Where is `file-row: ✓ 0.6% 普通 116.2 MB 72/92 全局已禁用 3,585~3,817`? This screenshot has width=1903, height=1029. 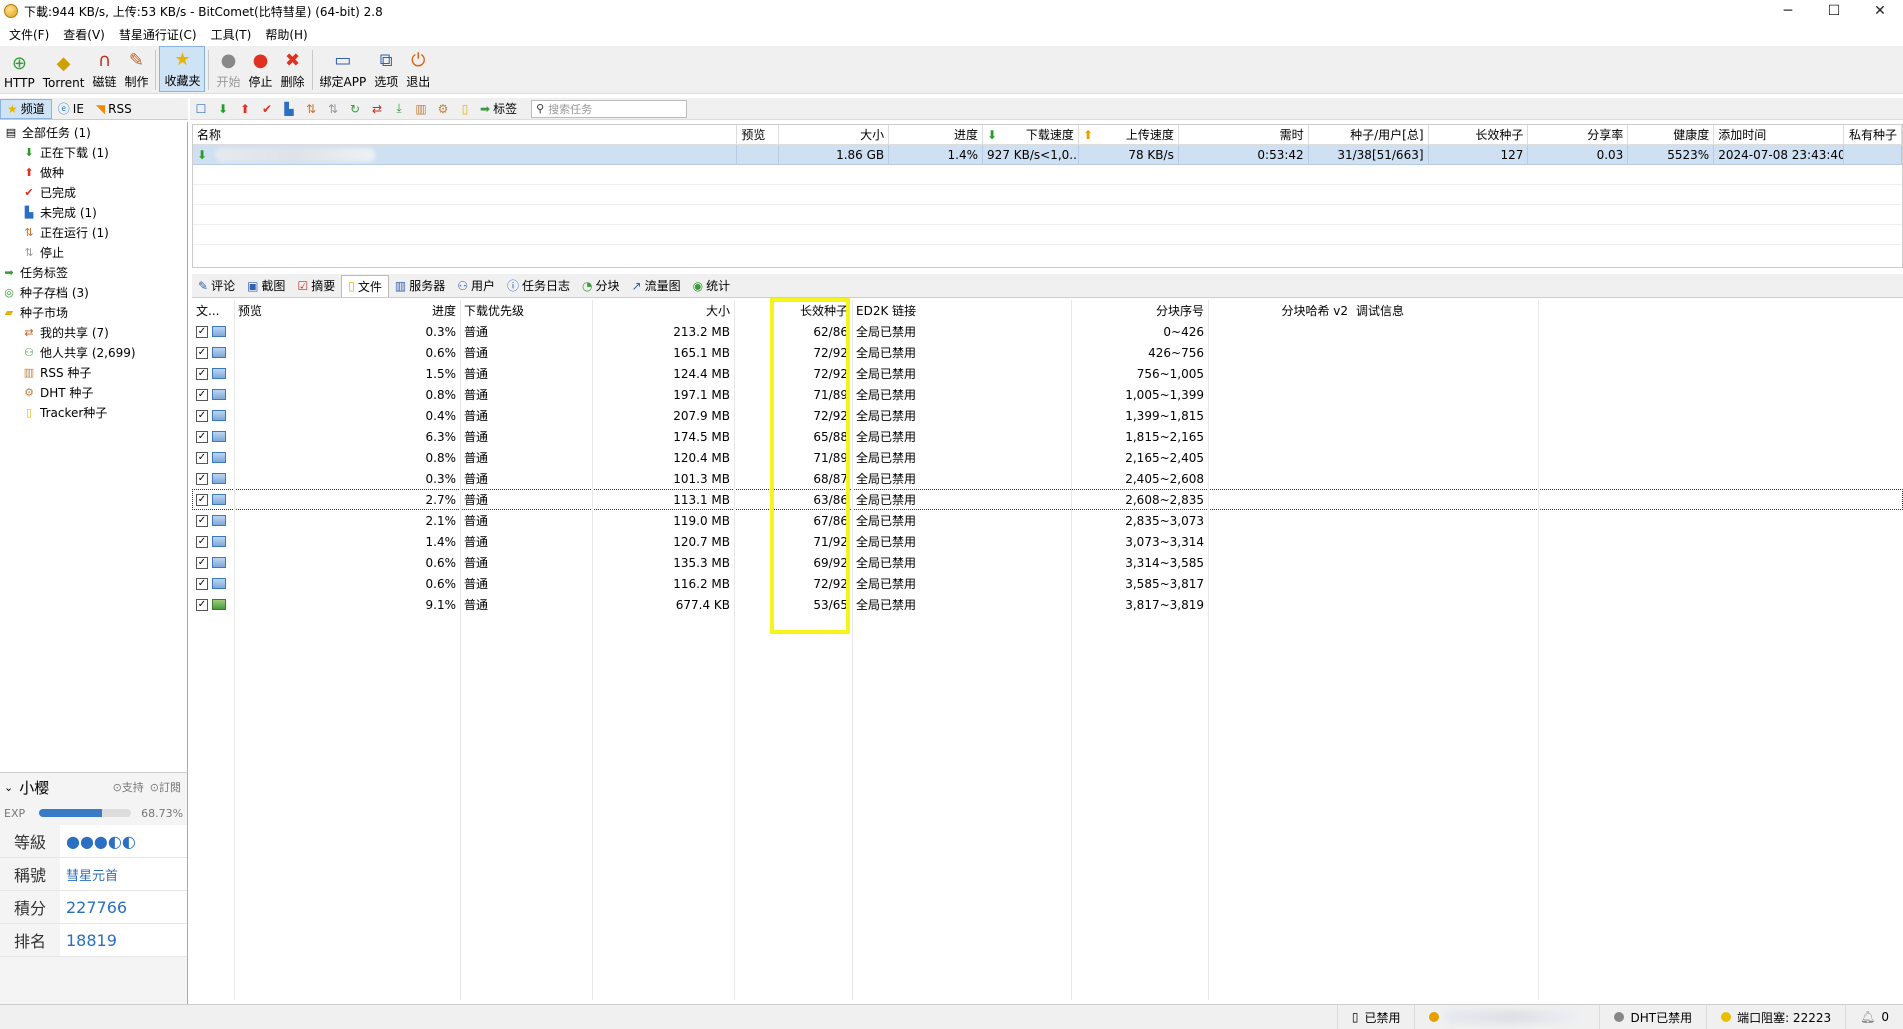
file-row: ✓ 0.6% 普通 116.2 MB 72/92 全局已禁用 3,585~3,817 is located at coordinates (1047, 583).